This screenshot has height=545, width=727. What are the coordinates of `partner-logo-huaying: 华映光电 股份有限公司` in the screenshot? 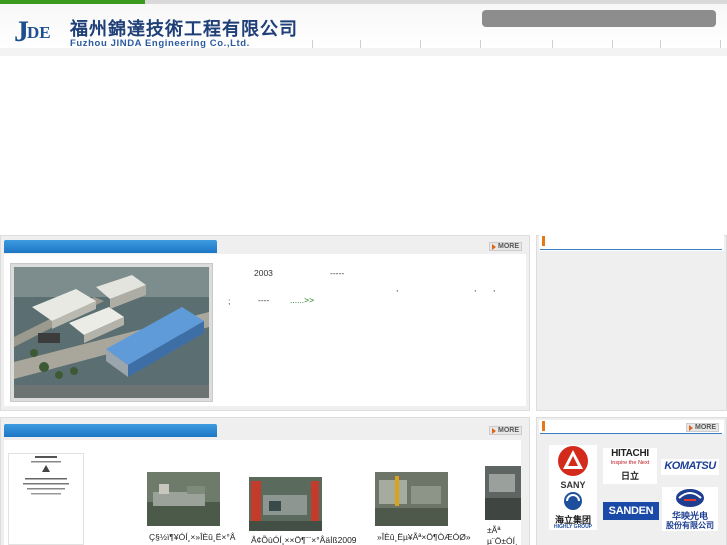 It's located at (690, 509).